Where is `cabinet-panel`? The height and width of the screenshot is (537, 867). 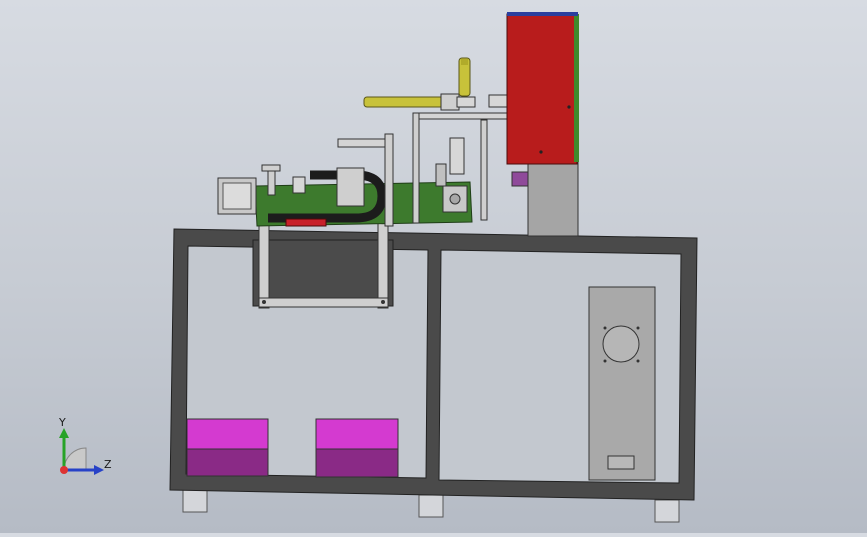 cabinet-panel is located at coordinates (622, 383).